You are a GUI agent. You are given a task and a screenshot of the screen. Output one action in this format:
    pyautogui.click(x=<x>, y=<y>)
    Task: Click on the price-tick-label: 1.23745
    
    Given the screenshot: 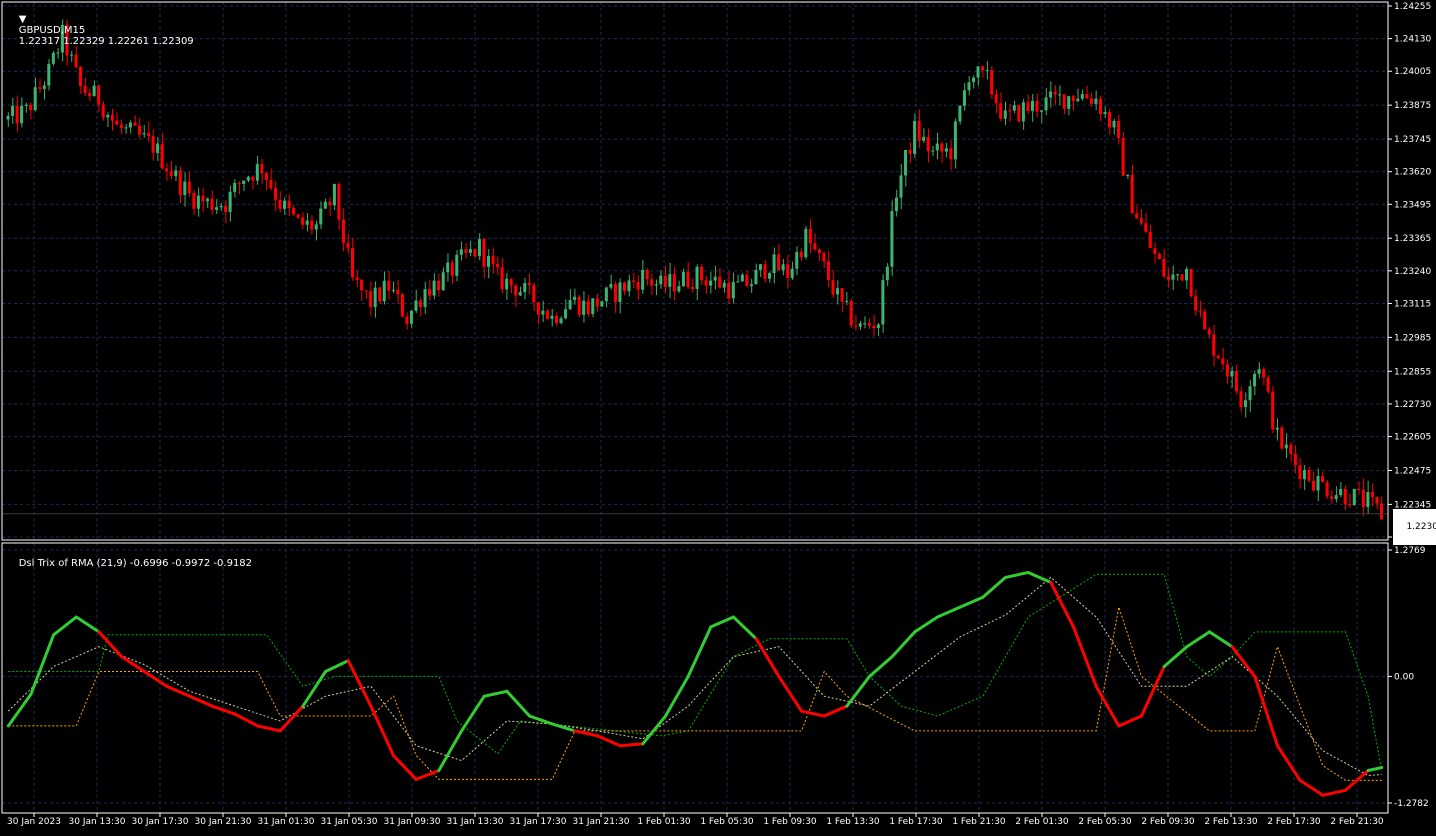 What is the action you would take?
    pyautogui.click(x=1412, y=140)
    